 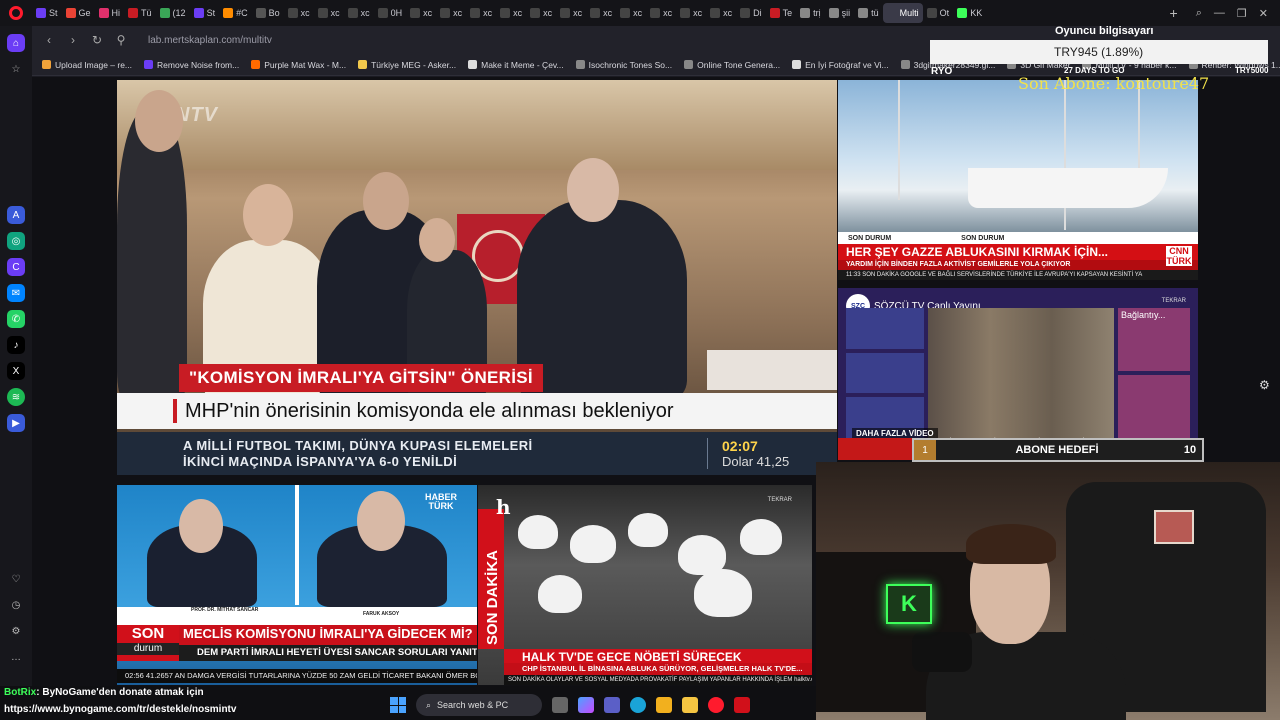 I want to click on aria-icon: A, so click(x=16, y=215).